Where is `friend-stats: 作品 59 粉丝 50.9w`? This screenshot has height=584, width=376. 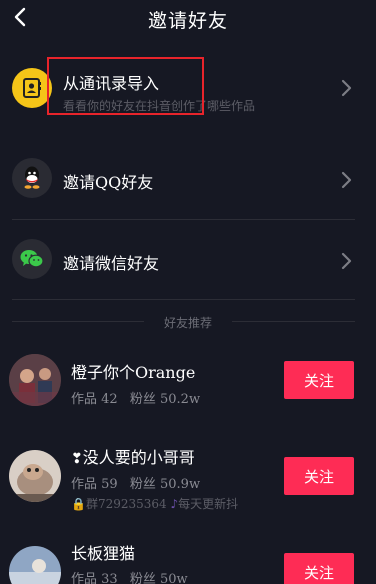 friend-stats: 作品 59 粉丝 50.9w is located at coordinates (135, 482).